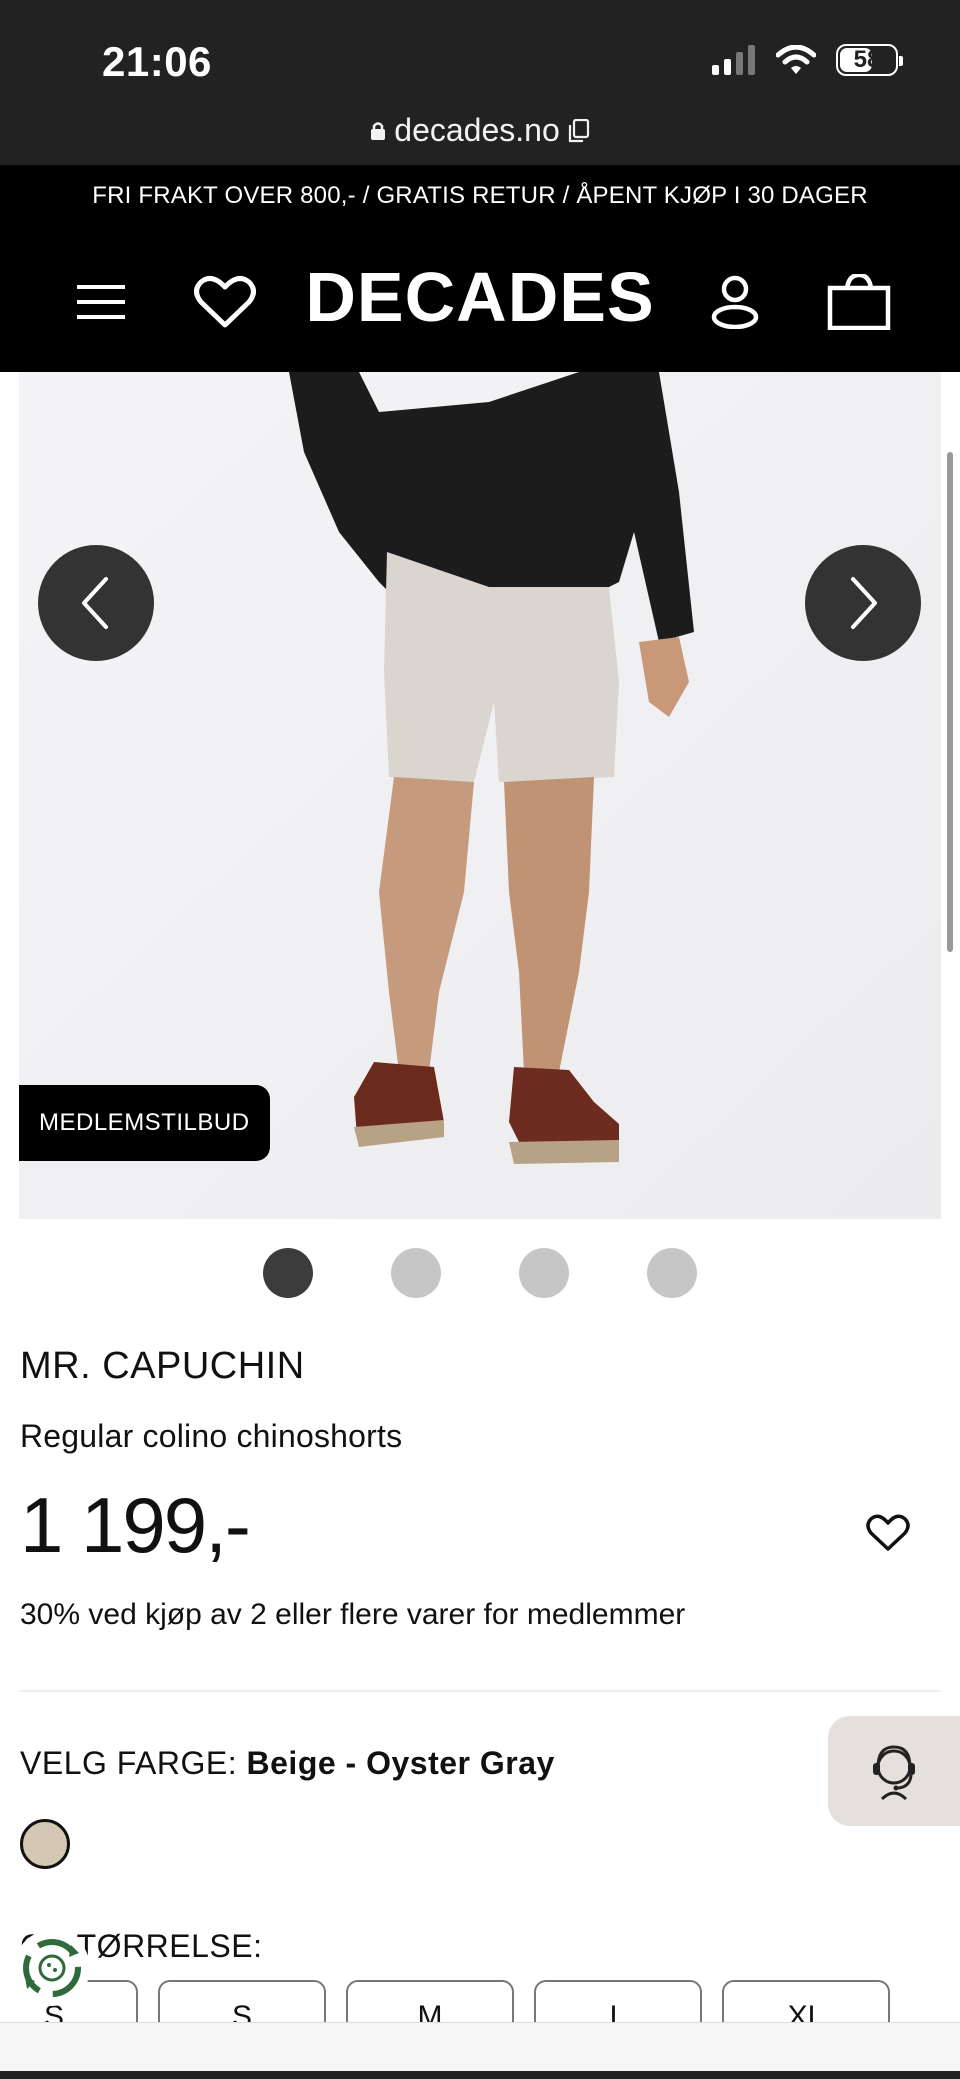 The height and width of the screenshot is (2079, 960). I want to click on size-option: XL, so click(806, 2001).